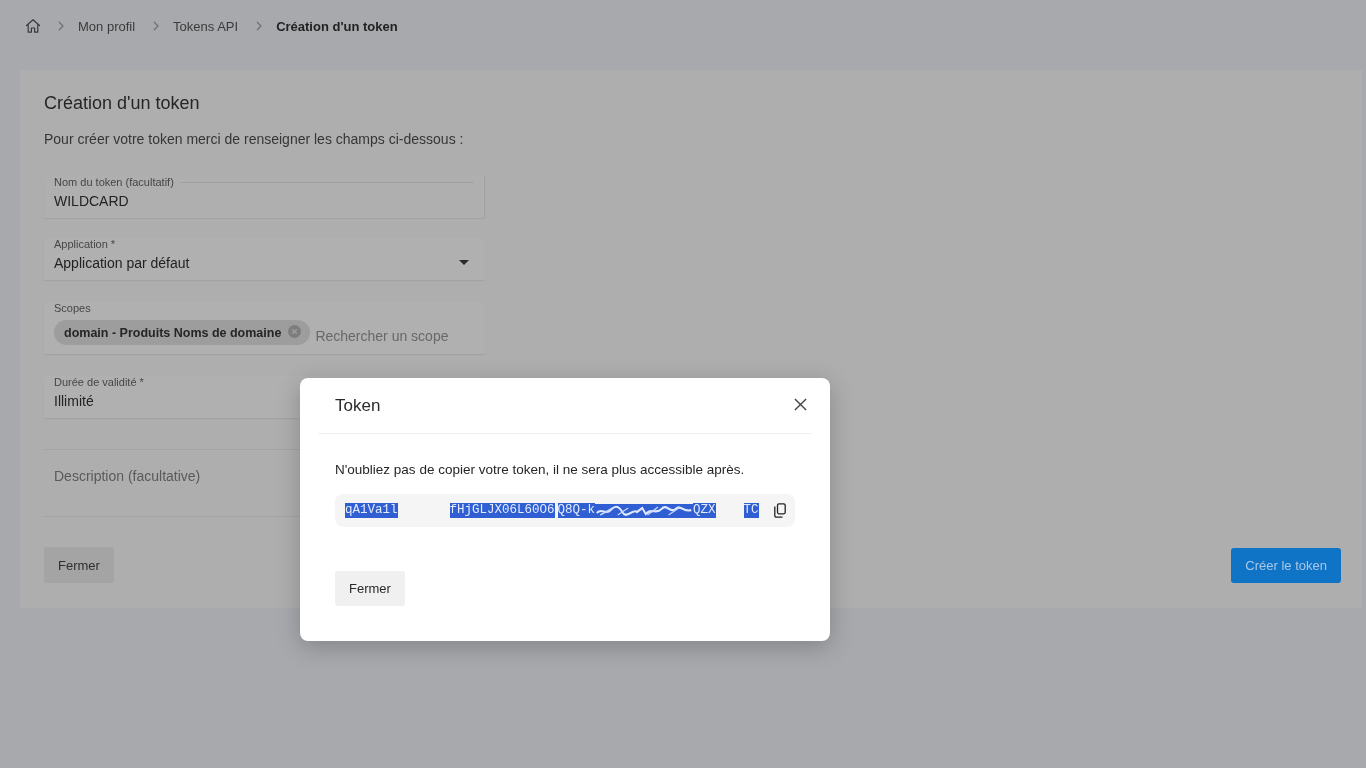 This screenshot has height=768, width=1366. I want to click on field-placeholder: Description (facultative), so click(127, 476).